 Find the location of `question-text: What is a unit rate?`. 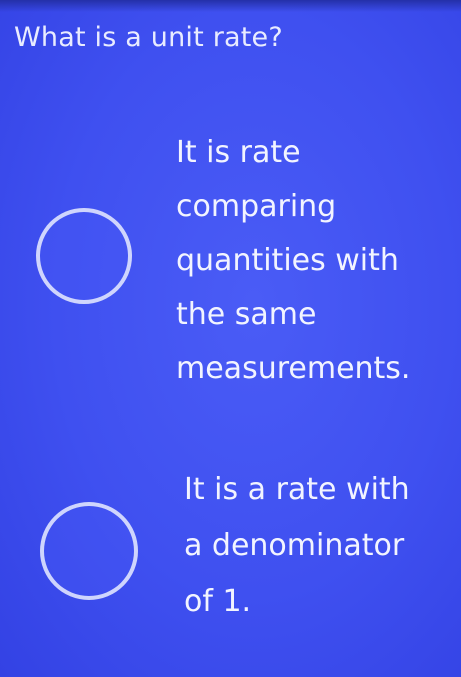

question-text: What is a unit rate? is located at coordinates (148, 37).